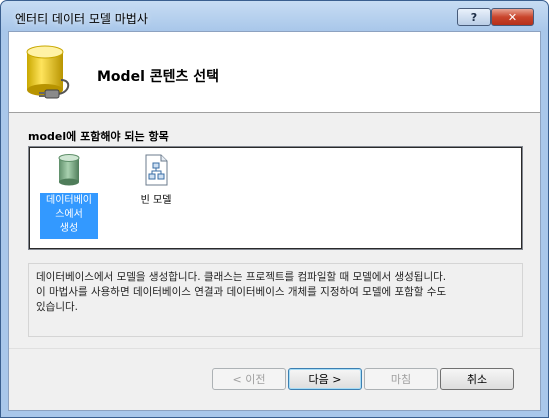 Image resolution: width=551 pixels, height=420 pixels. What do you see at coordinates (69, 216) in the screenshot?
I see `list-item-label: 데이터베이 스에서 생성` at bounding box center [69, 216].